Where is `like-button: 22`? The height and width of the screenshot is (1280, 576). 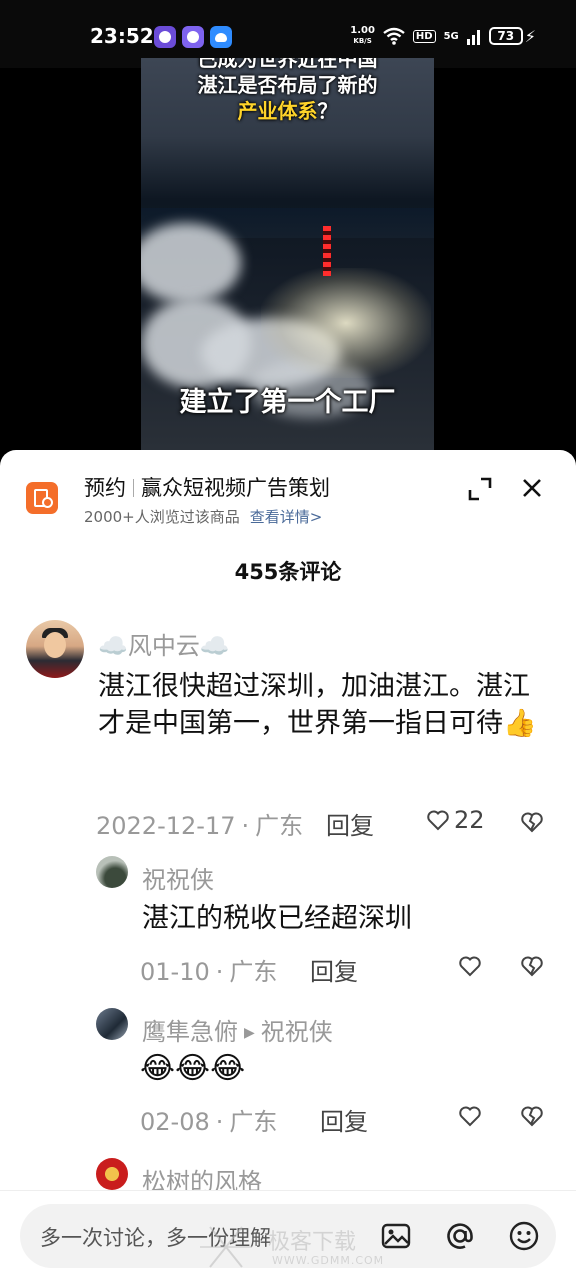 like-button: 22 is located at coordinates (455, 820).